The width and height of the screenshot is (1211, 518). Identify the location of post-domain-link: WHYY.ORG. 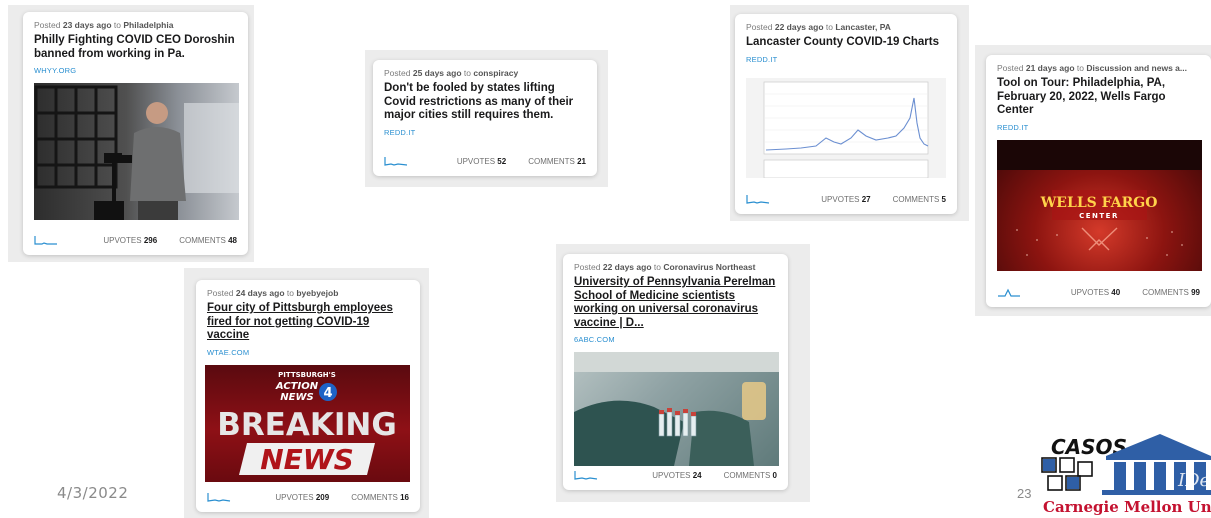
(135, 70).